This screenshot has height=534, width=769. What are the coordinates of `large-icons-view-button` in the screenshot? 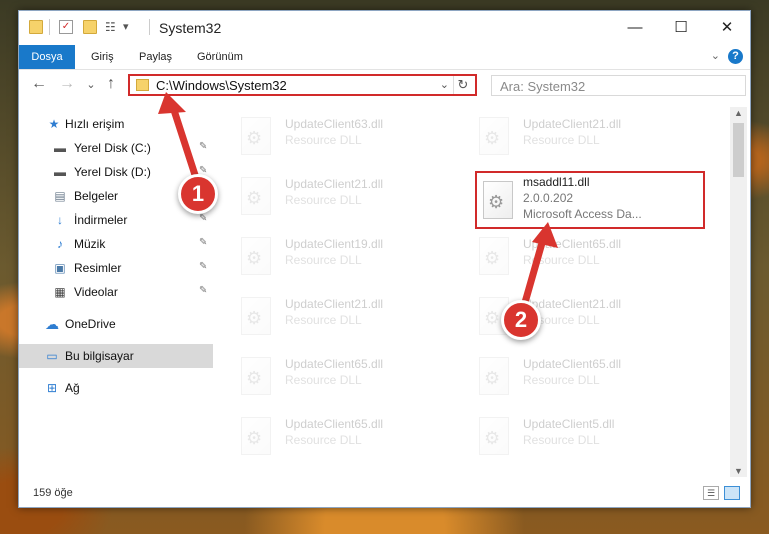 It's located at (732, 493).